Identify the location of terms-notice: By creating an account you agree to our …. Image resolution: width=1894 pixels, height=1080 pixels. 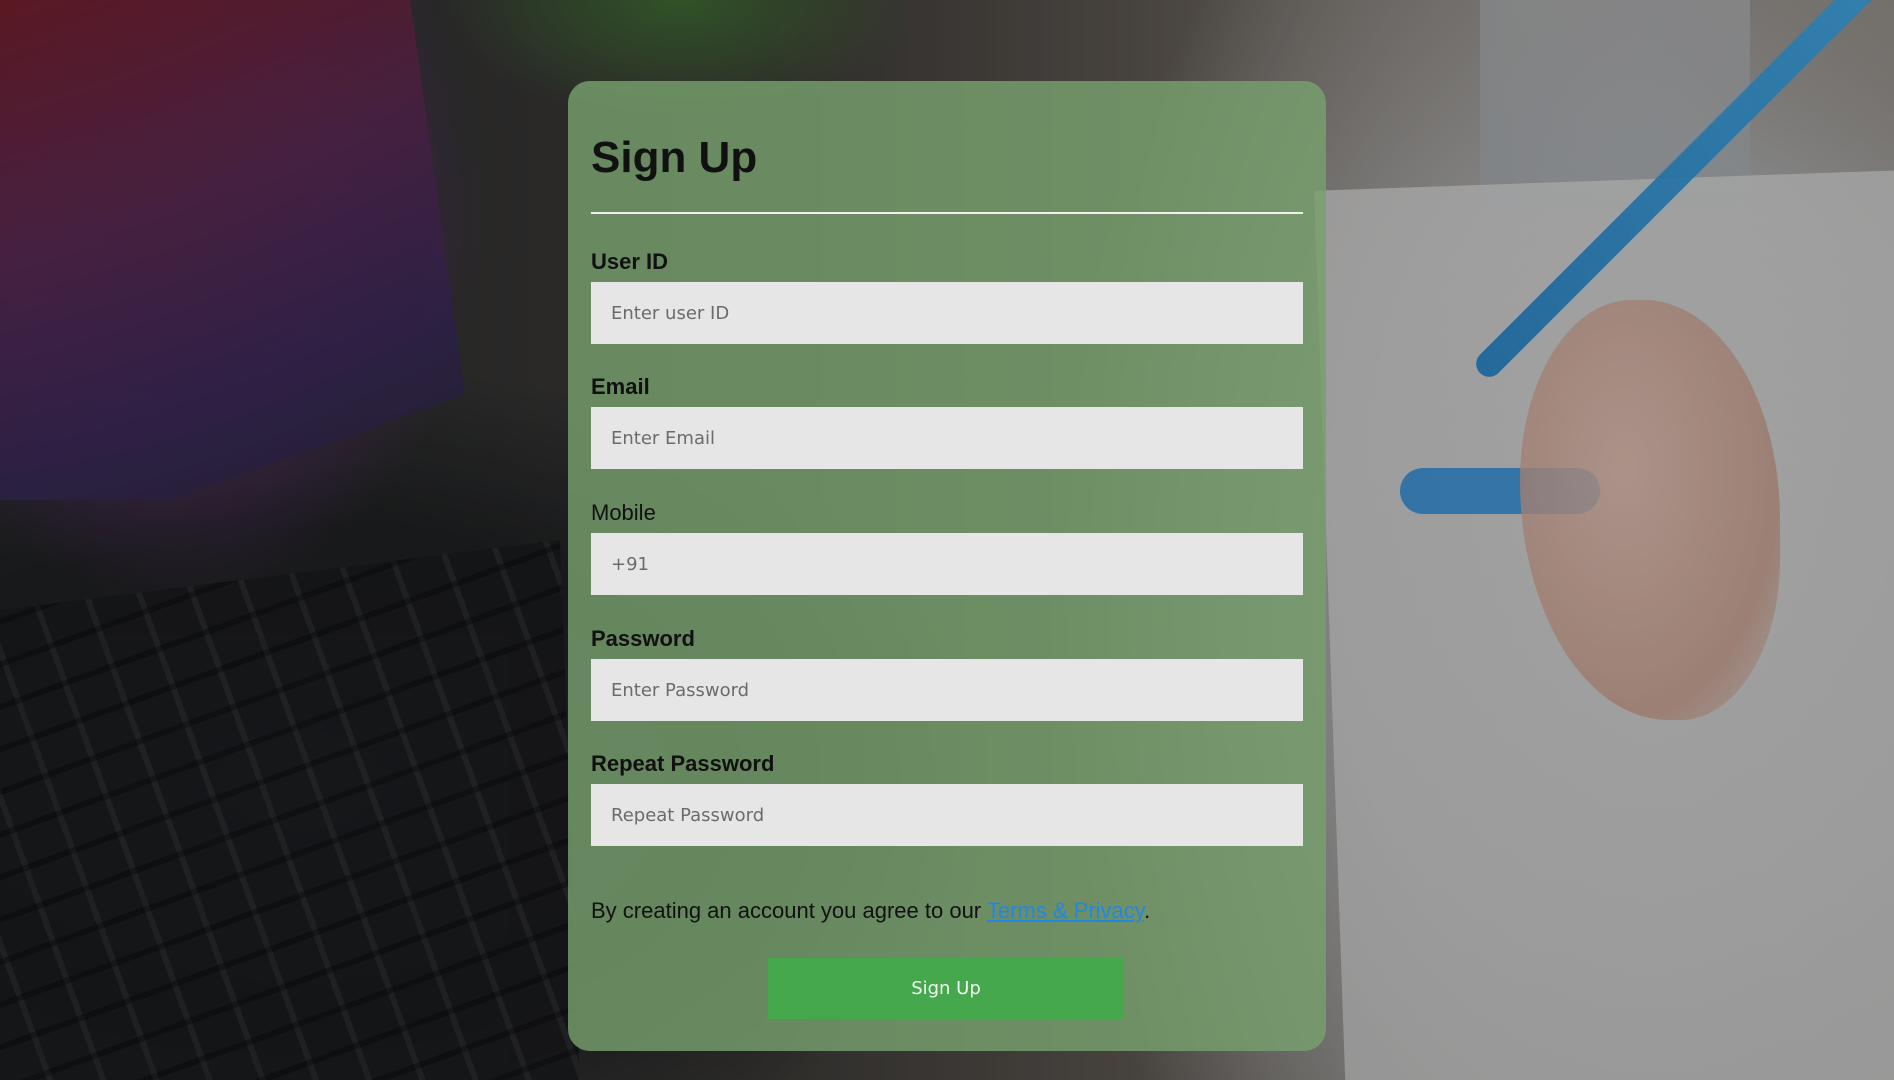
(870, 911).